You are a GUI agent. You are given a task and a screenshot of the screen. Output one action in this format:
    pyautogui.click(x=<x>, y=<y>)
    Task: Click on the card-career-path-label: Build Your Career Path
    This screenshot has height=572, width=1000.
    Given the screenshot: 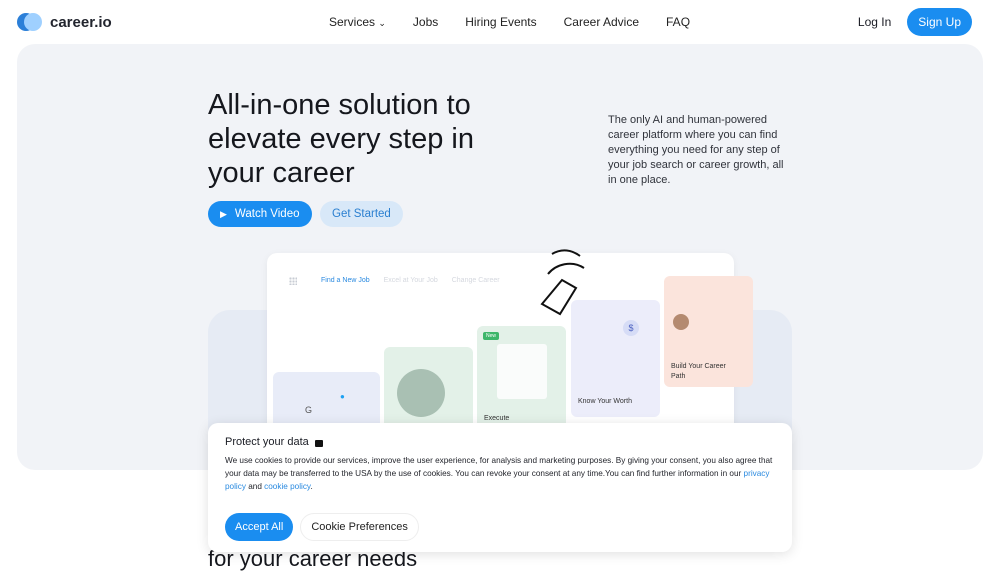 What is the action you would take?
    pyautogui.click(x=698, y=371)
    